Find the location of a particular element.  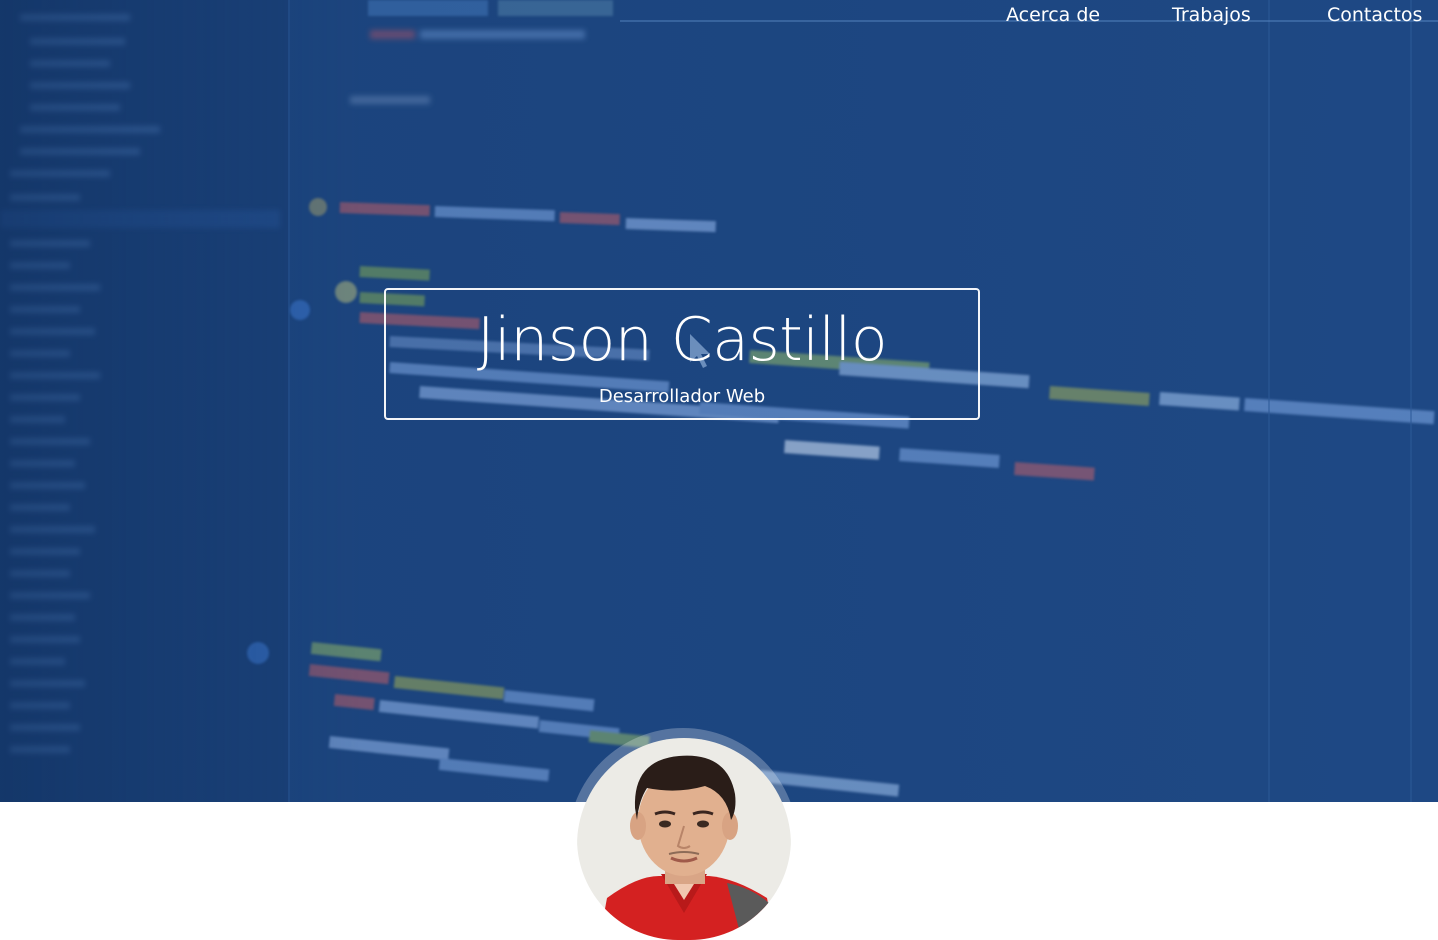

profile-photo-icon is located at coordinates (684, 839).